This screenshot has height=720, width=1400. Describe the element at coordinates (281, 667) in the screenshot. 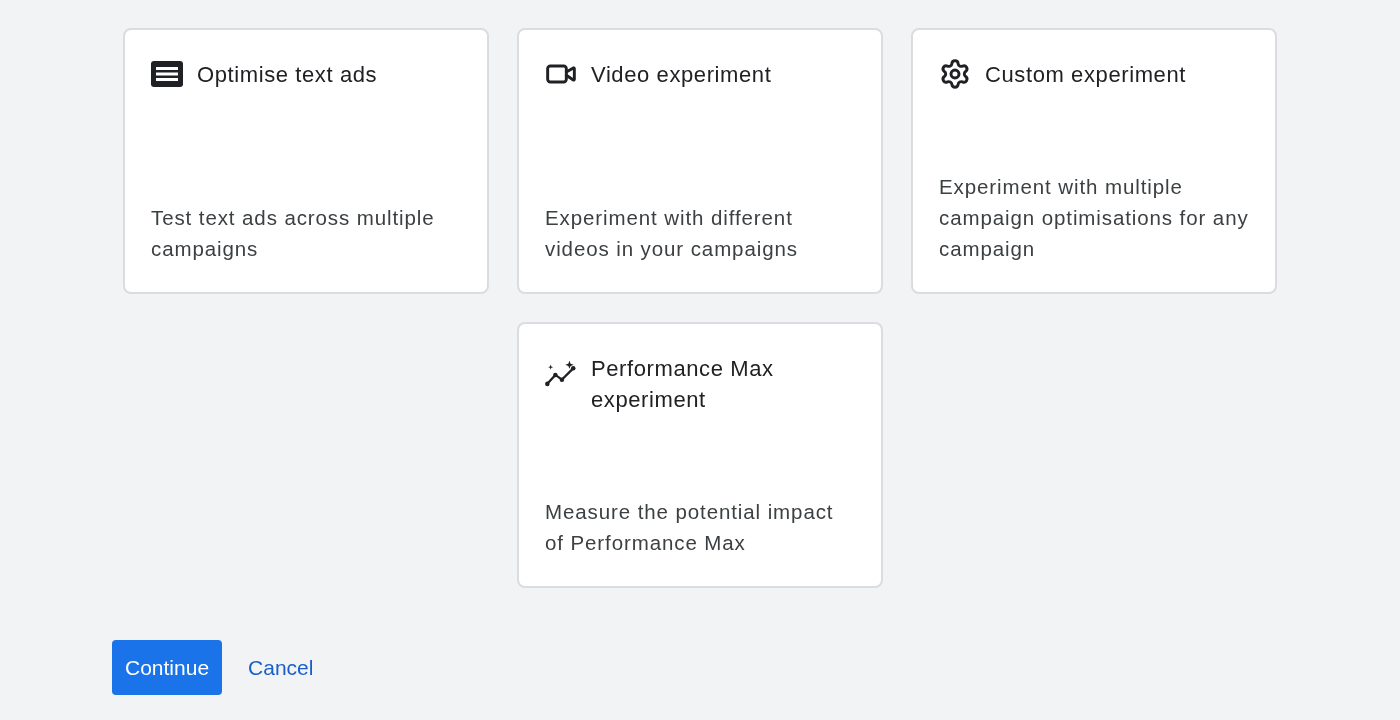

I see `cancel-button: Cancel` at that location.